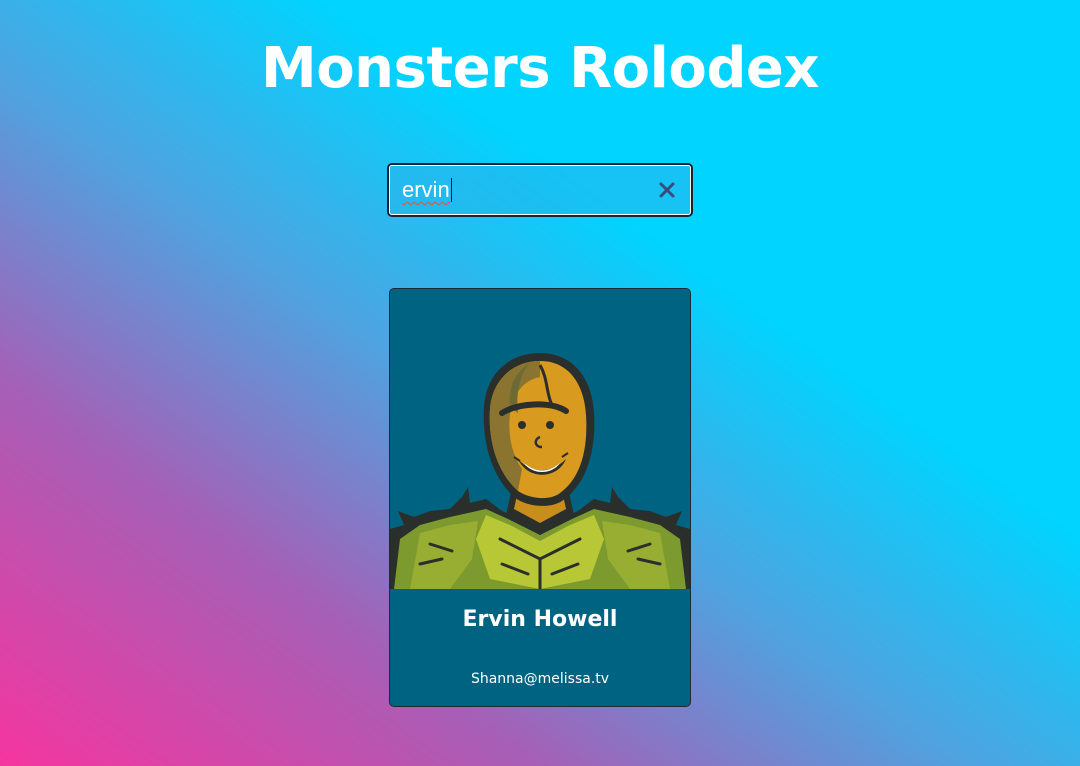  What do you see at coordinates (540, 619) in the screenshot?
I see `monster-name: Ervin Howell` at bounding box center [540, 619].